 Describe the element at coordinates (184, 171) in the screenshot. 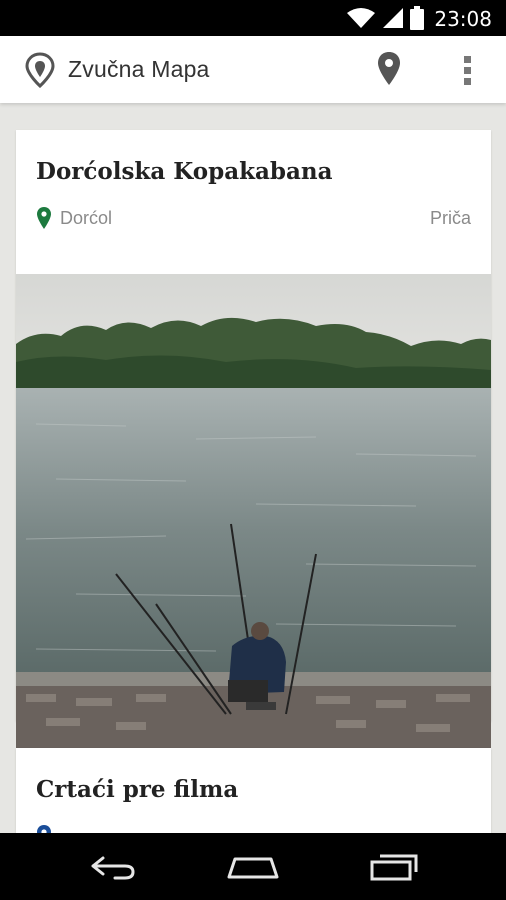

I see `card-title: Dorćolska Kopakabana` at that location.